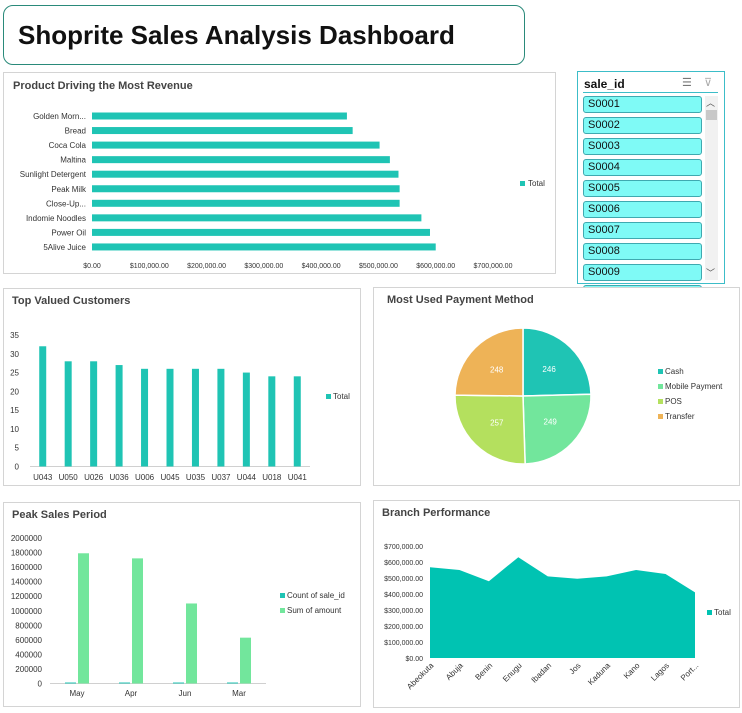 Image resolution: width=742 pixels, height=713 pixels. I want to click on y-tick-label: 1200000, so click(27, 596).